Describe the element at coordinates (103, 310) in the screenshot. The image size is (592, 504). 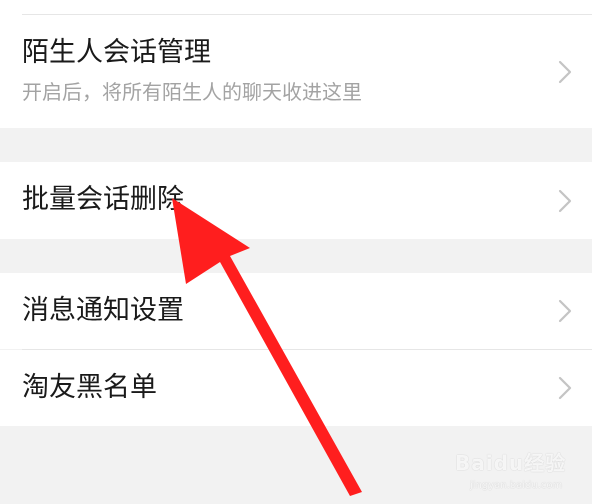
I see `notification-settings-title: 消息通知设置` at that location.